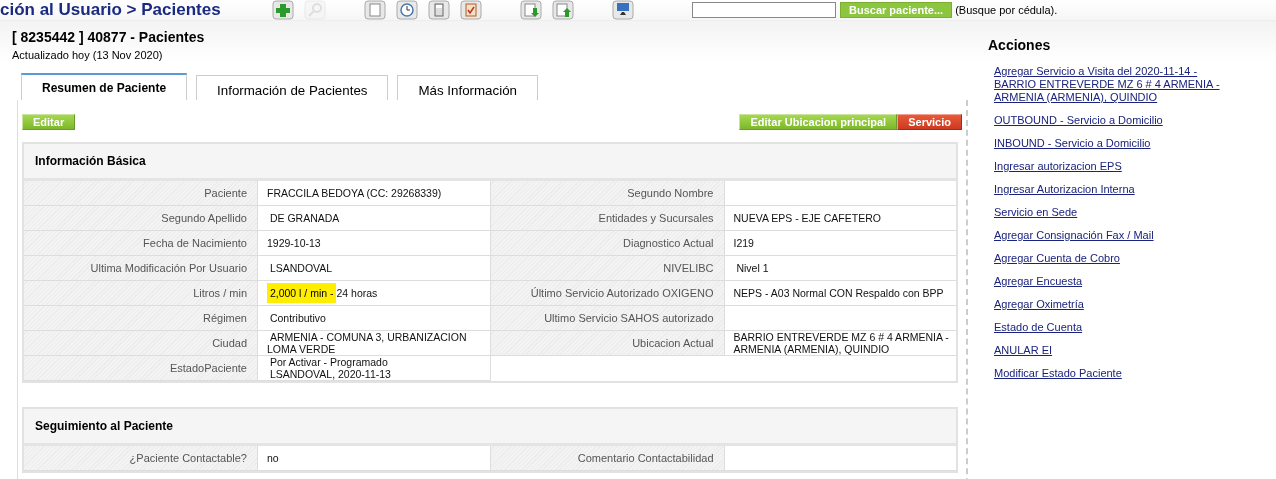 The image size is (1276, 479). I want to click on field-label: Ultima Modificación Por Usuario, so click(141, 268).